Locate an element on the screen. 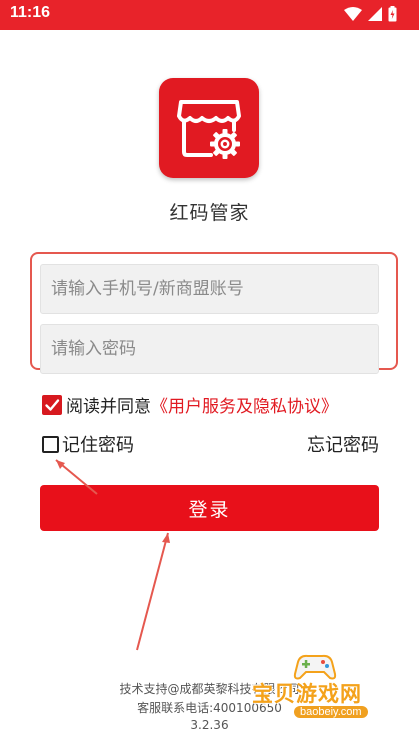 The height and width of the screenshot is (745, 419). watermark-name: 宝贝游戏网 is located at coordinates (307, 694).